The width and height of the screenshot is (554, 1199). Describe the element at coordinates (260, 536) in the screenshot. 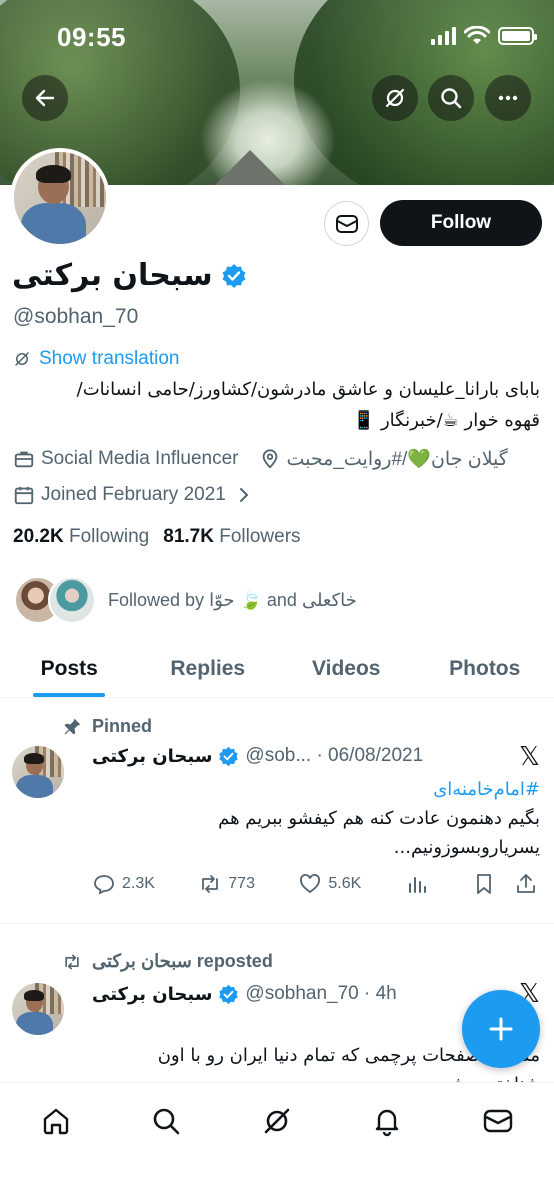

I see `followers-label: Followers` at that location.